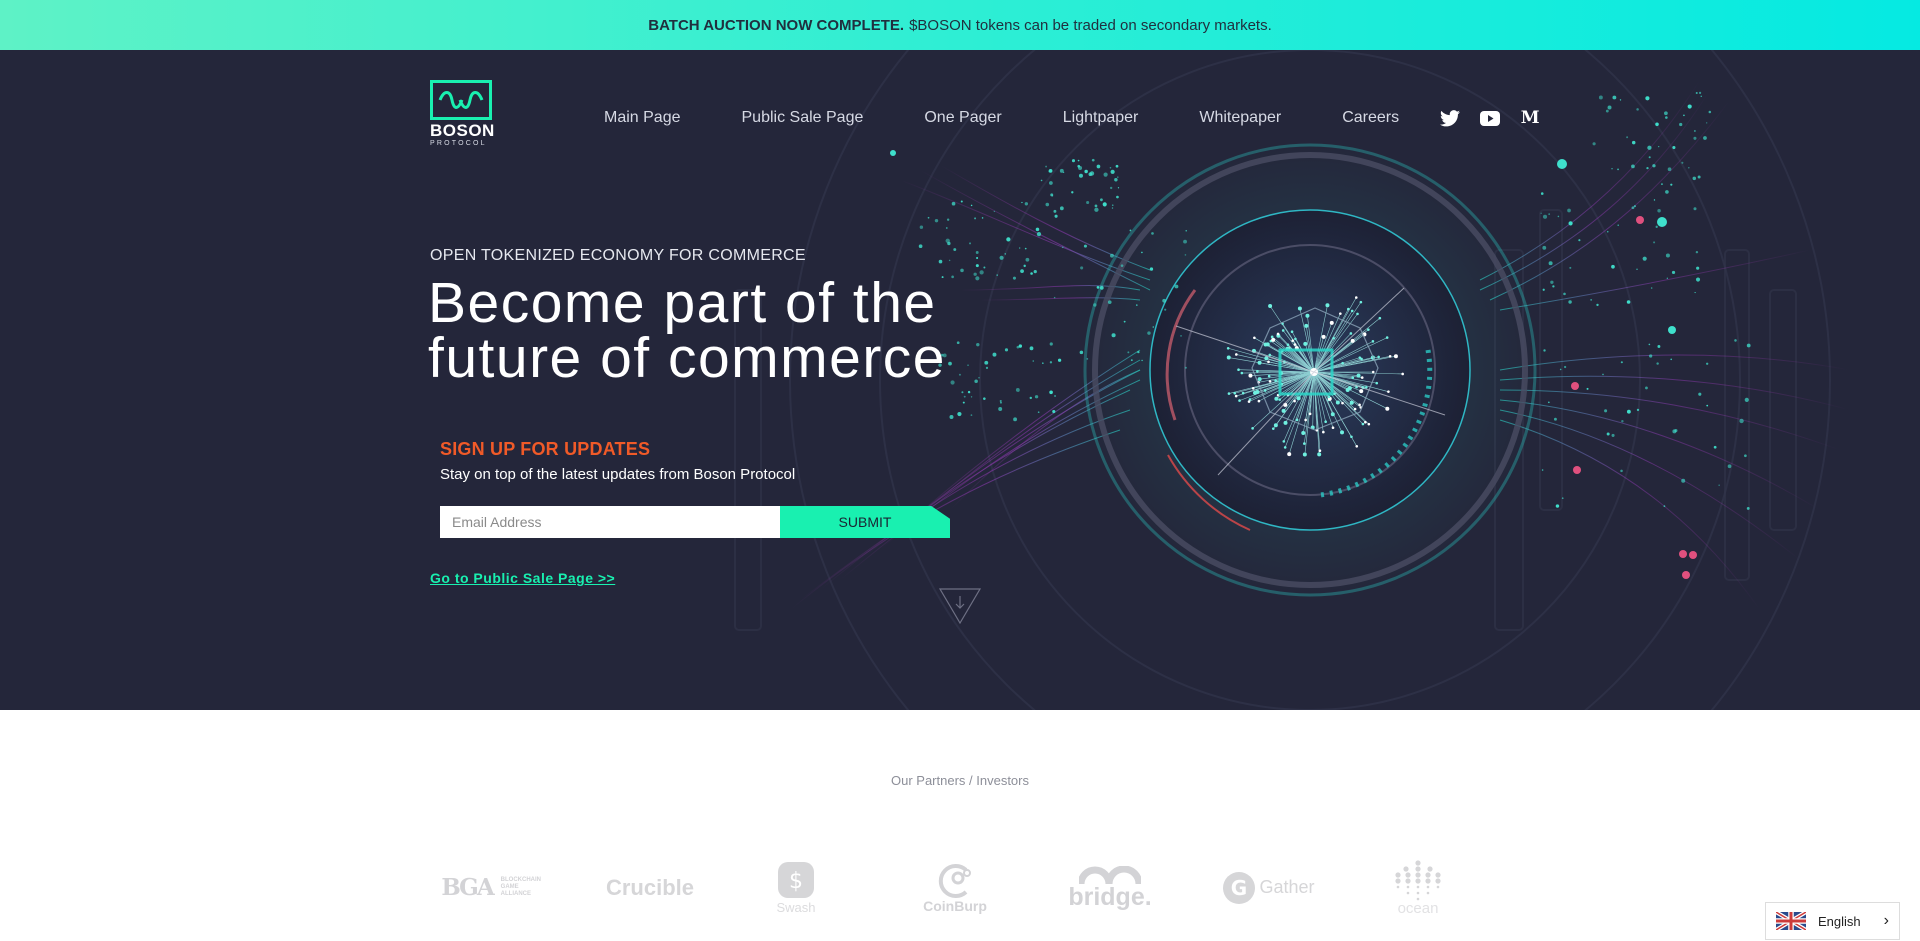  I want to click on partner-ocean-name: ocean, so click(1418, 908).